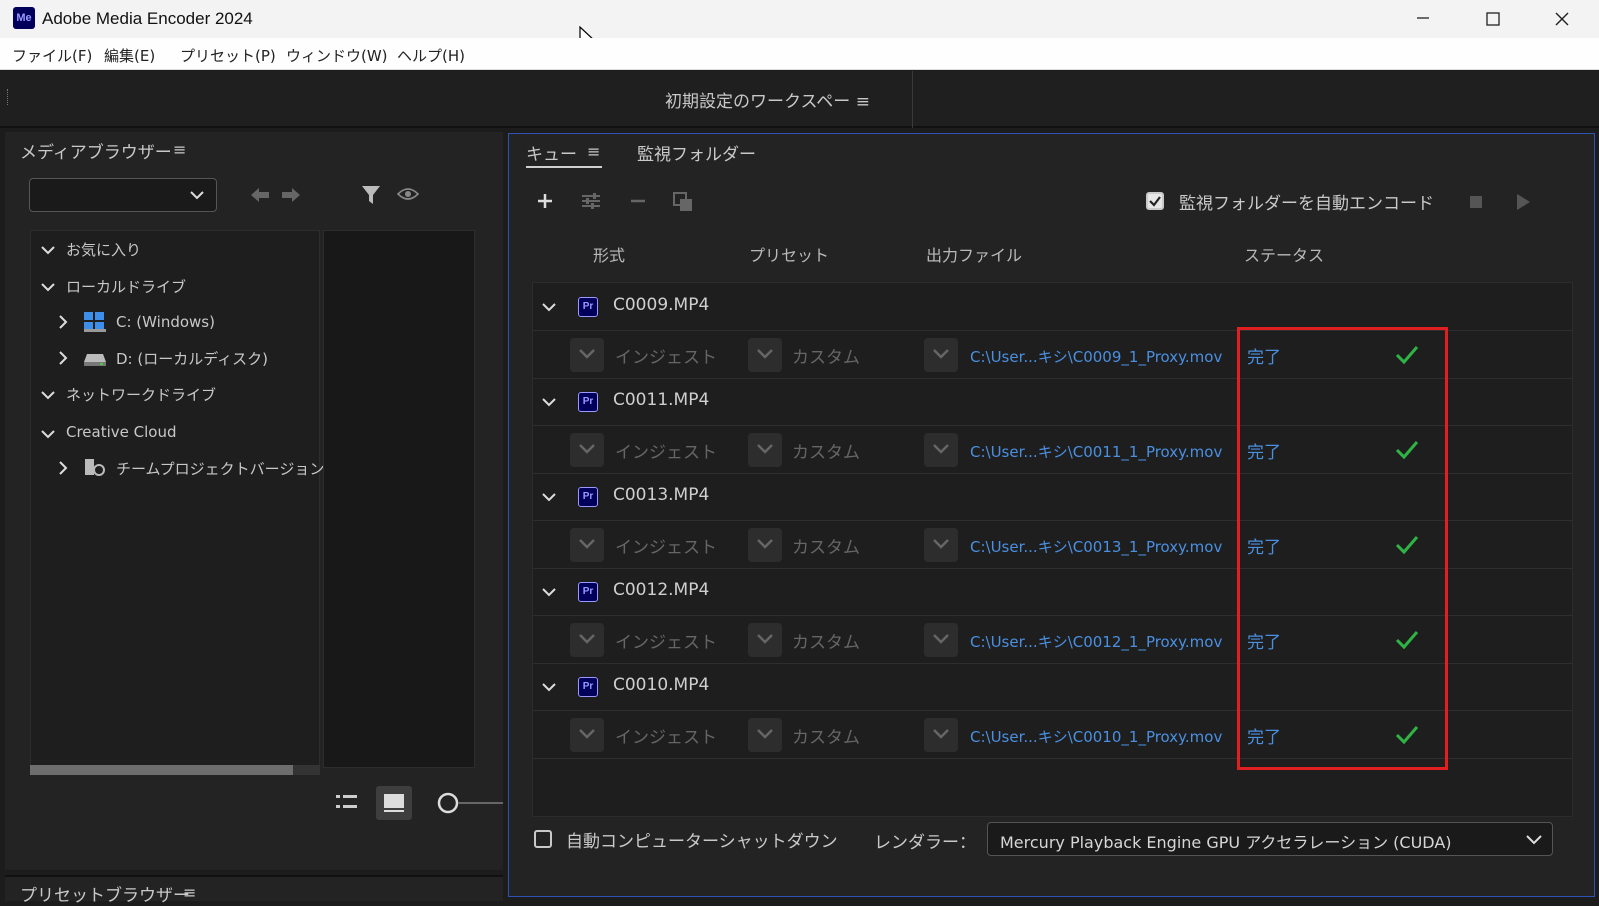 This screenshot has height=906, width=1599. Describe the element at coordinates (103, 249) in the screenshot. I see `tree-item-favorites: お気に入り` at that location.